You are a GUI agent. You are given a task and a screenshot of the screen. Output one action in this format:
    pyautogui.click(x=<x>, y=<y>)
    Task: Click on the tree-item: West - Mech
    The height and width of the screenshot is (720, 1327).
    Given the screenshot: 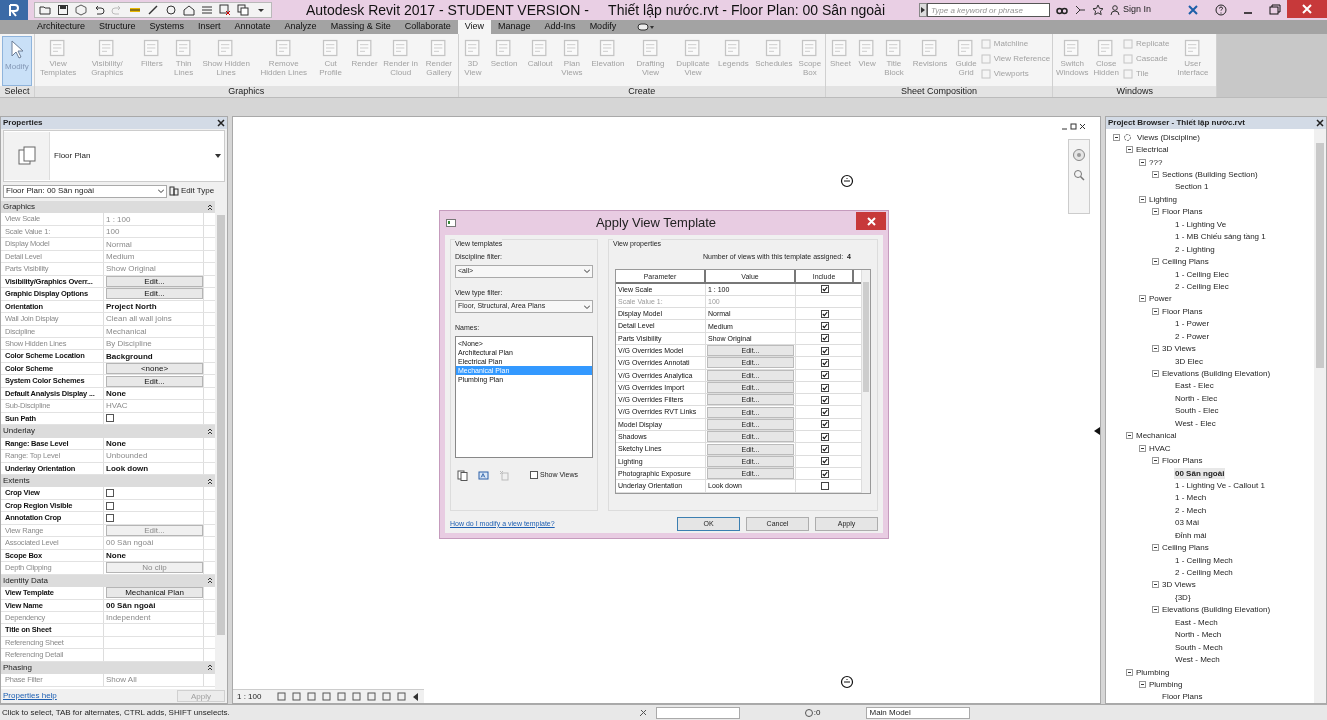 What is the action you would take?
    pyautogui.click(x=1197, y=660)
    